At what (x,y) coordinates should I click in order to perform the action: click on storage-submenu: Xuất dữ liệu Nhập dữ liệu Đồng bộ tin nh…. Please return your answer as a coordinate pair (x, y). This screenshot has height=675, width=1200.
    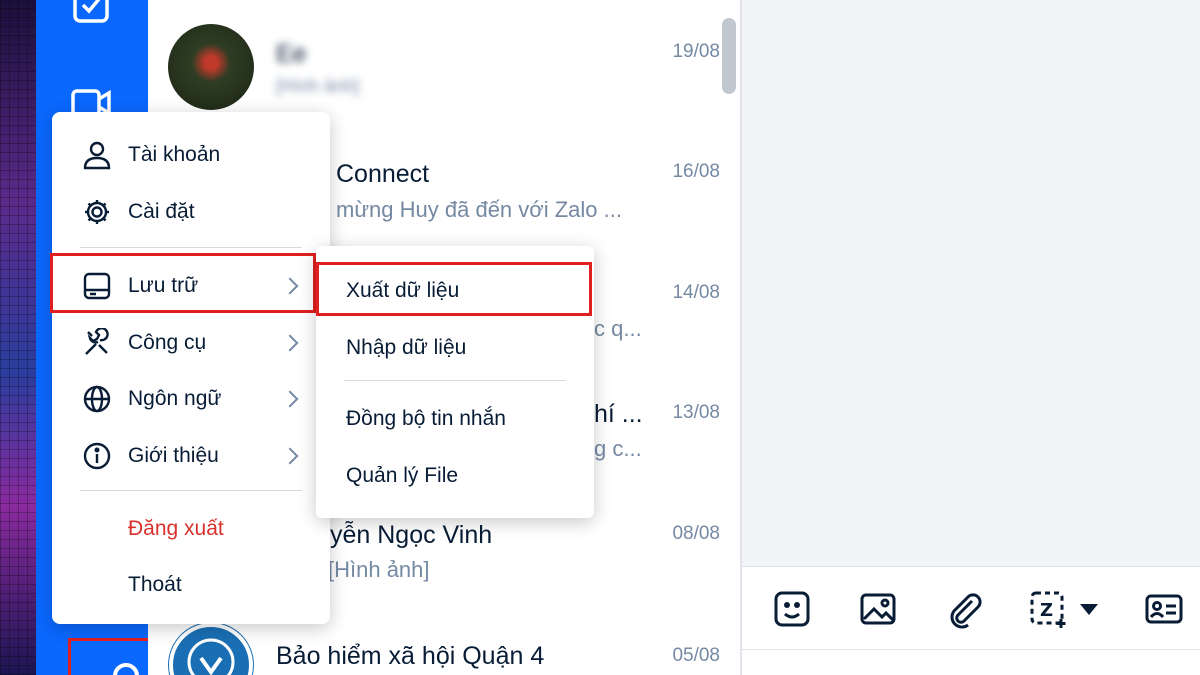
    Looking at the image, I should click on (455, 382).